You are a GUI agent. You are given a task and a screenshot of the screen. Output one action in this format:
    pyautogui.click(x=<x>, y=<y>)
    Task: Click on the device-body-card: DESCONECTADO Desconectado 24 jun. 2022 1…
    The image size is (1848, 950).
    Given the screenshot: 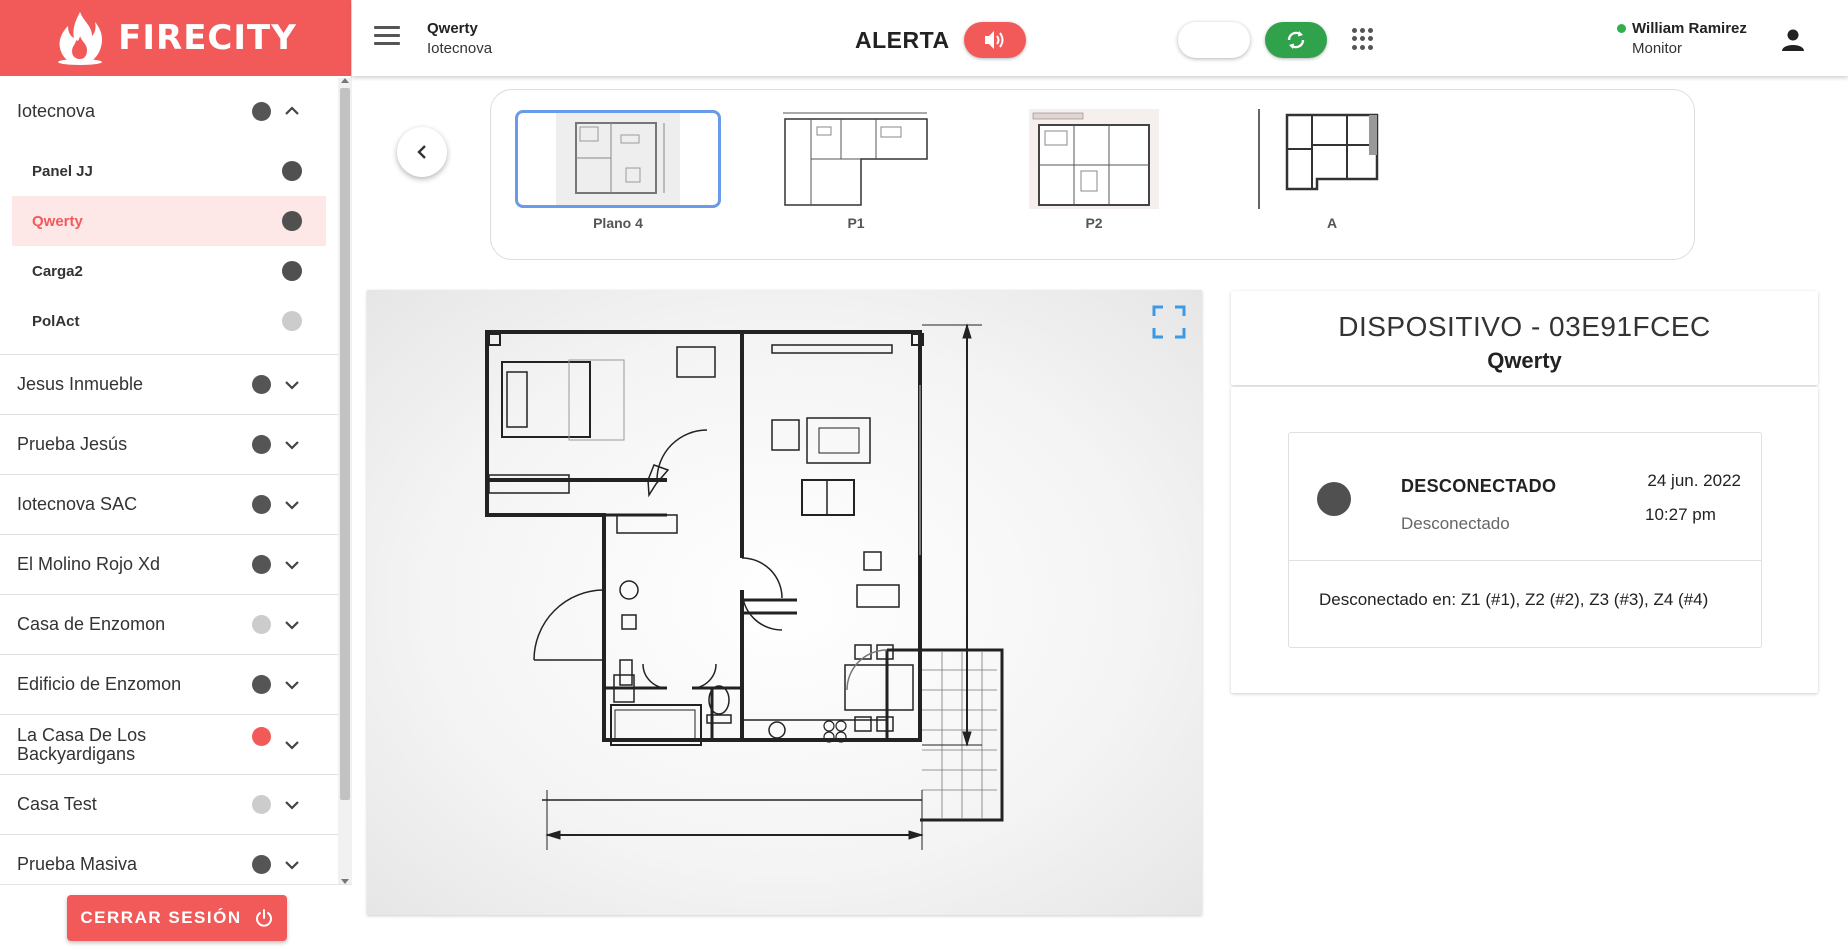 What is the action you would take?
    pyautogui.click(x=1524, y=540)
    